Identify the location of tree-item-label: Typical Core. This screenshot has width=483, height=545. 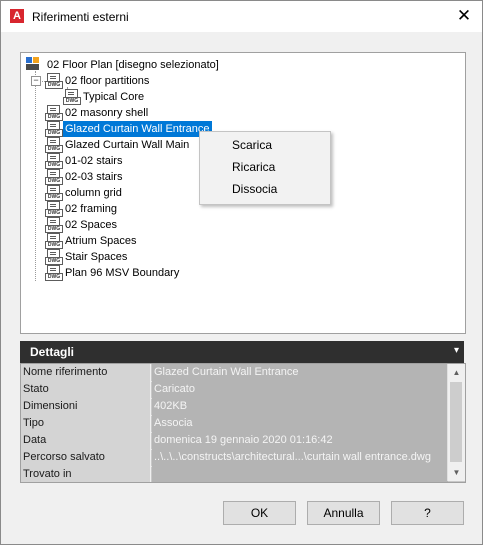
(114, 97).